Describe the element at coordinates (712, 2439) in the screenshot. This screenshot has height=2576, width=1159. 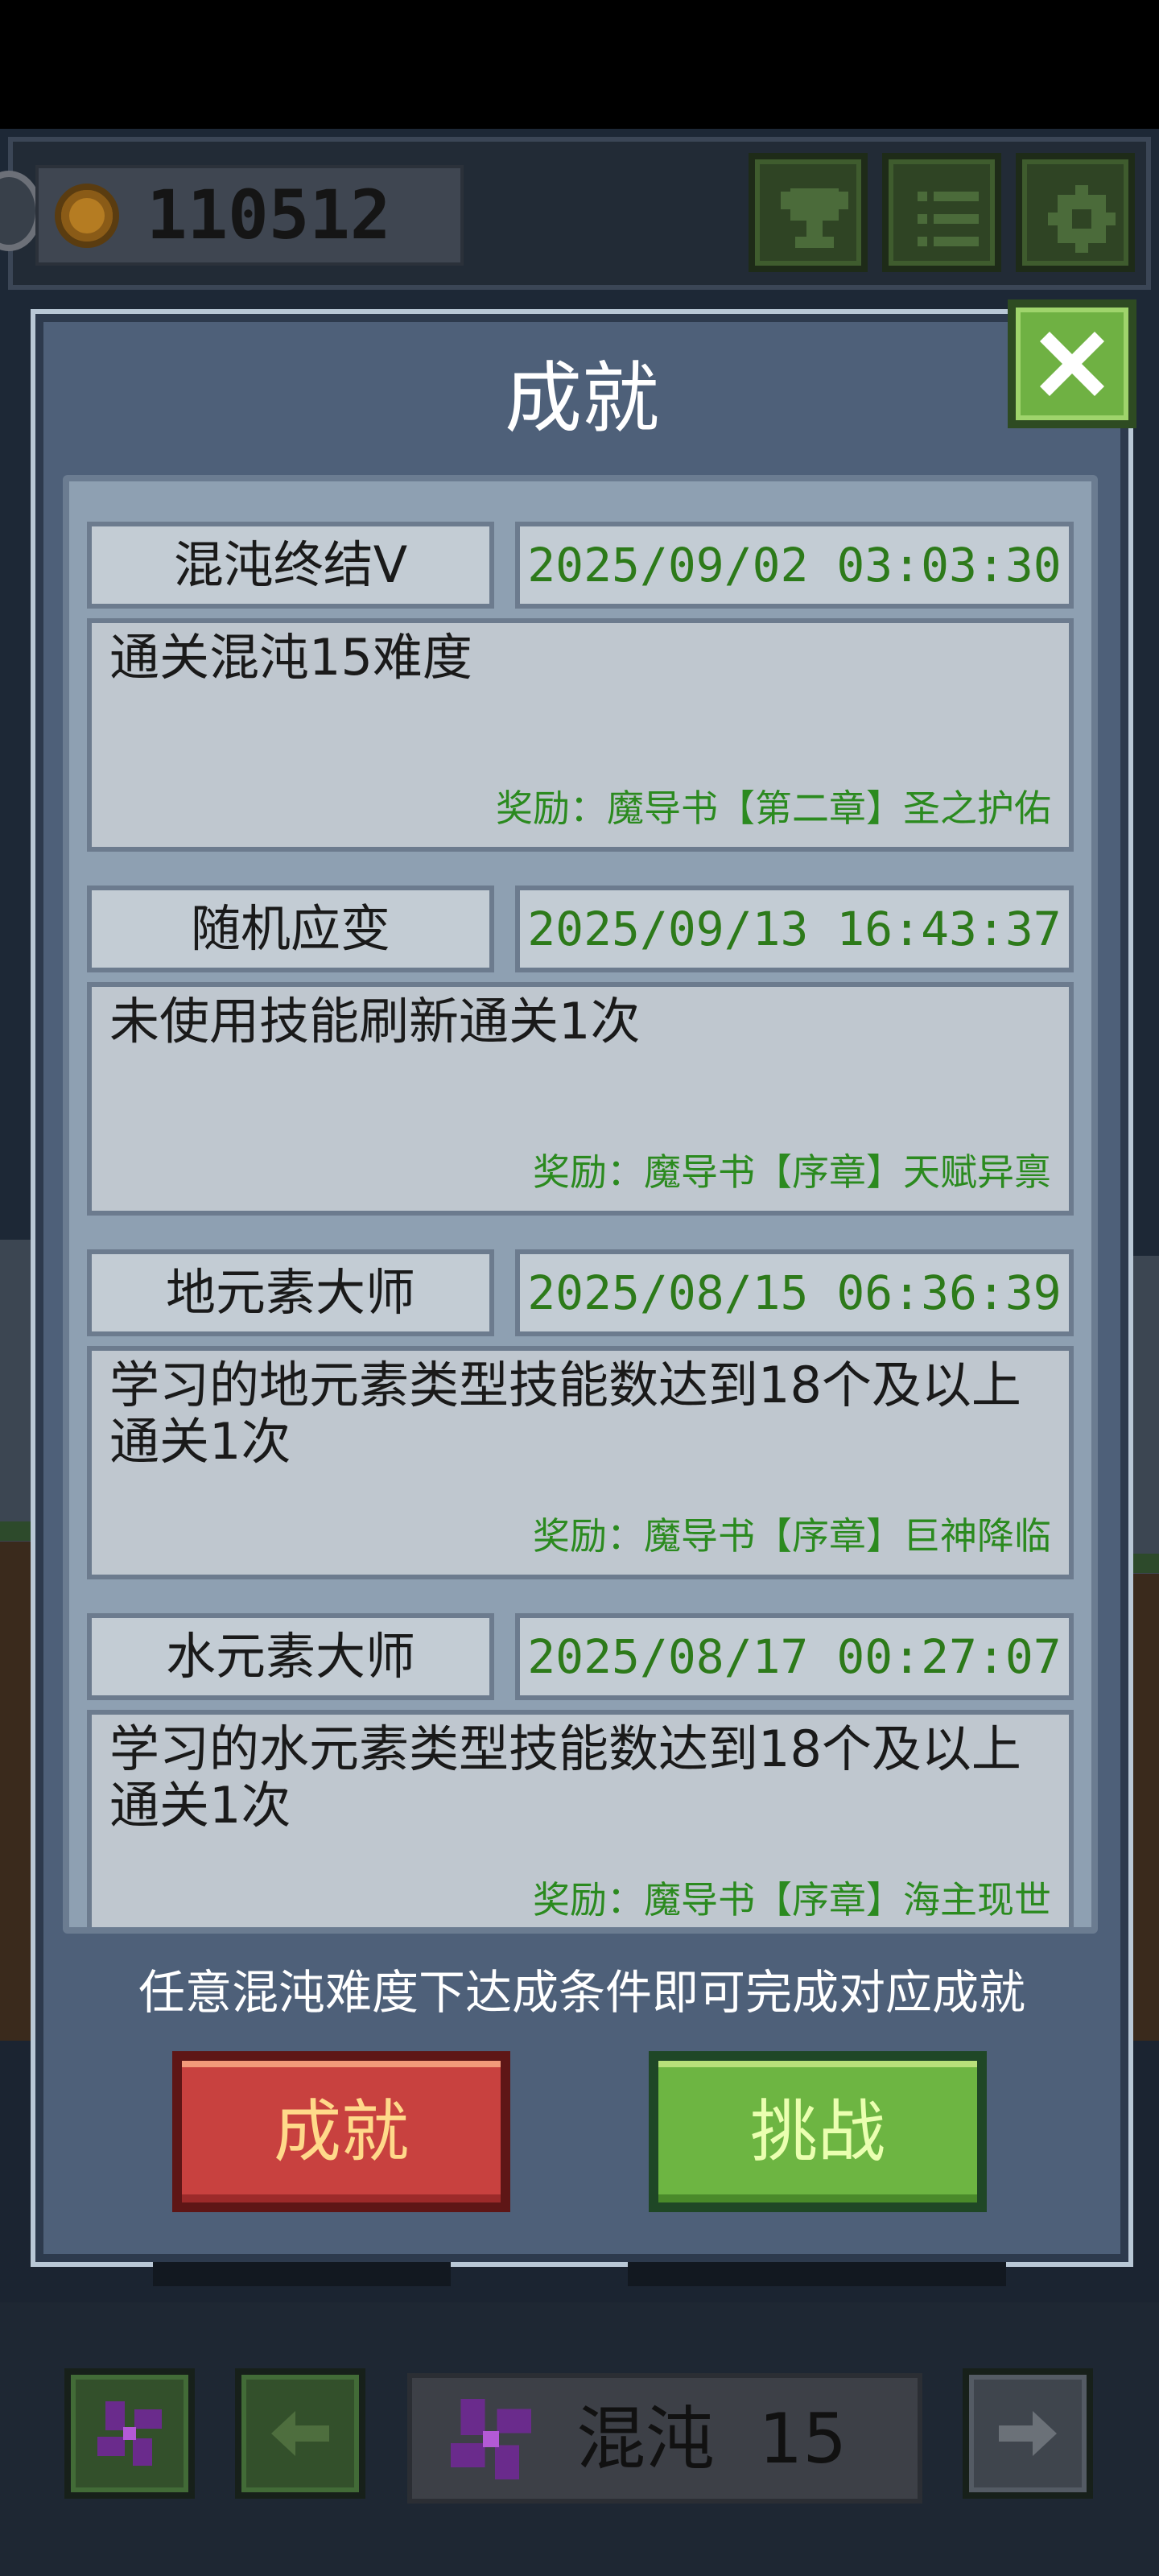
I see `difficulty-label: 混沌 15` at that location.